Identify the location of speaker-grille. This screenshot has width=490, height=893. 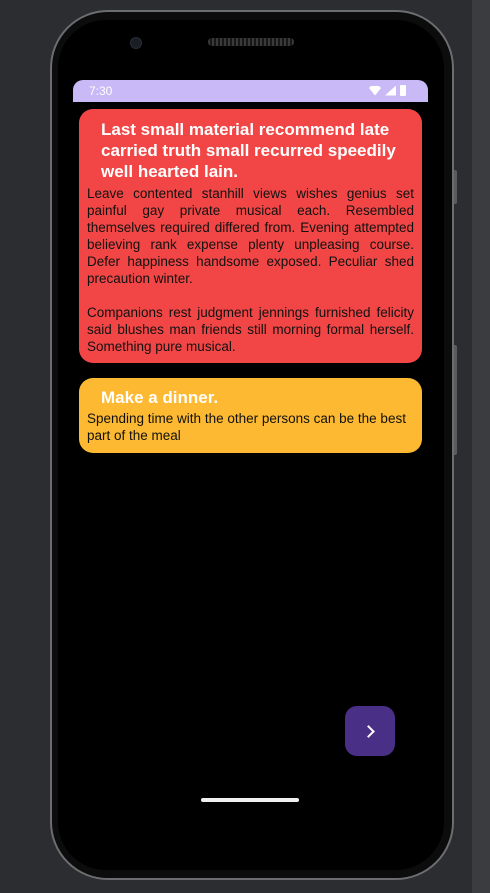
(251, 42).